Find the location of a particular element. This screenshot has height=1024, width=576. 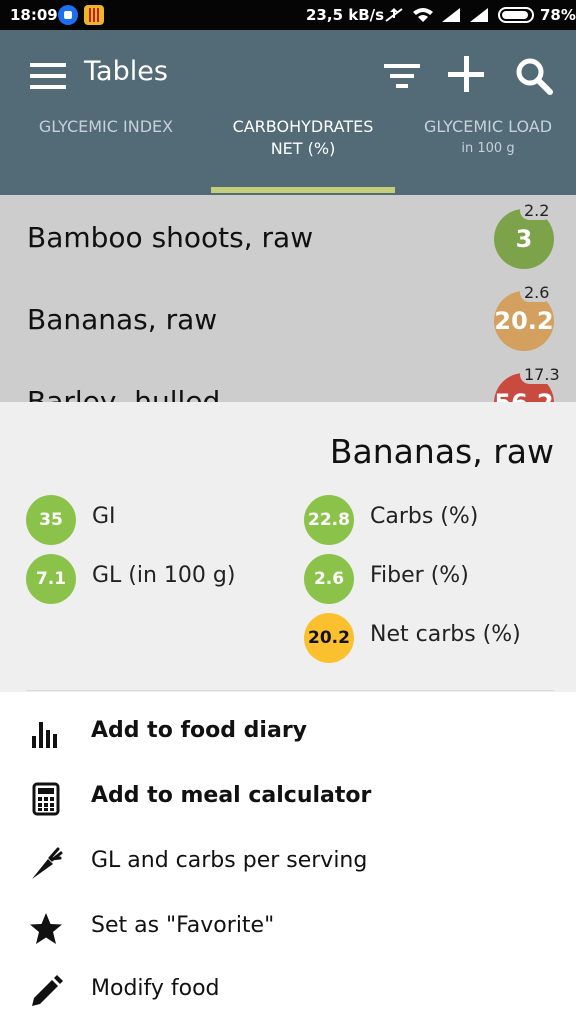

gl-carbs-per-serving-item: GL and carbs per serving is located at coordinates (288, 862).